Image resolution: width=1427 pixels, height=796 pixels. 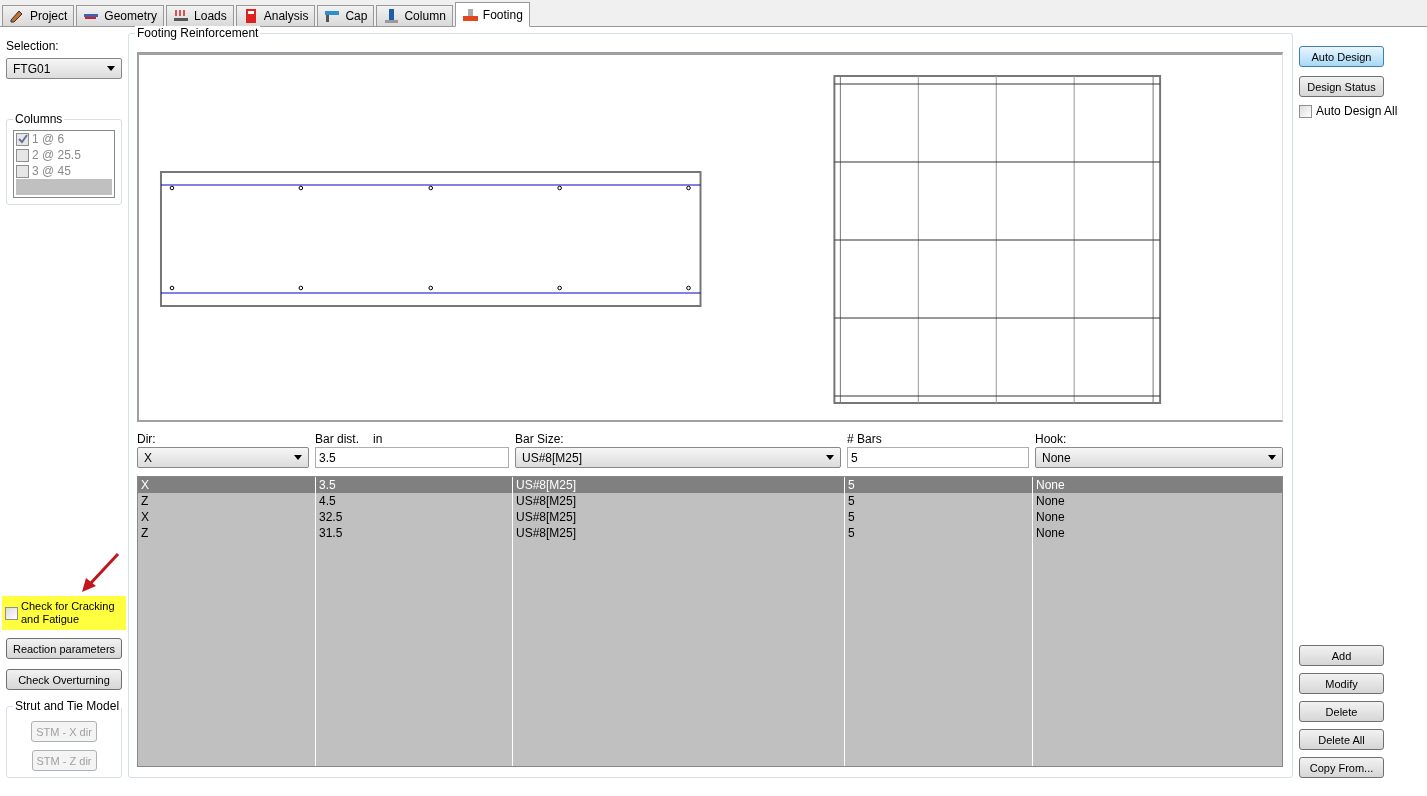 What do you see at coordinates (346, 15) in the screenshot?
I see `tab: Cap` at bounding box center [346, 15].